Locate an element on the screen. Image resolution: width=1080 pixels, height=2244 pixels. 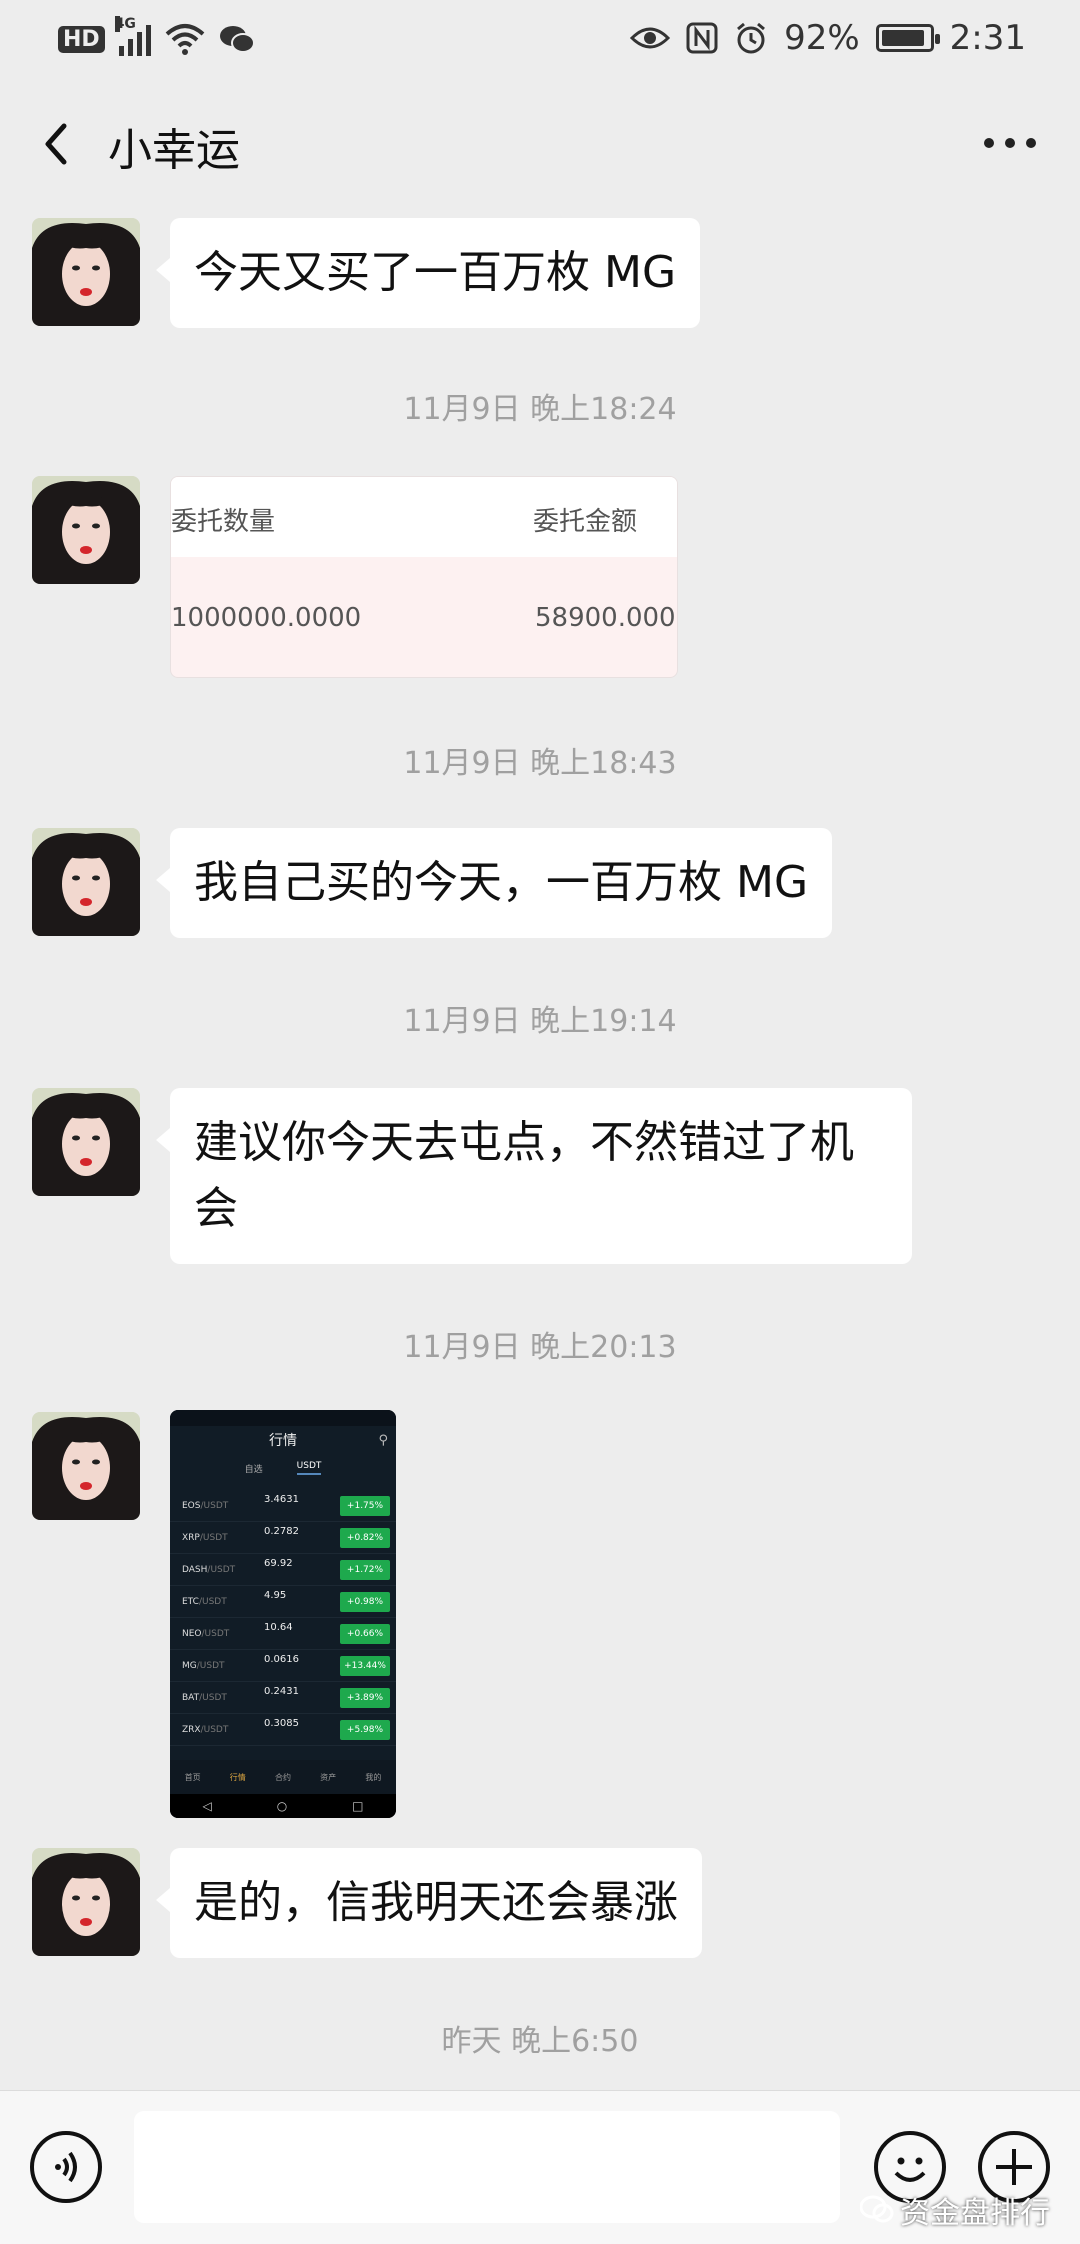
battery-percent: 92% is located at coordinates (822, 38).